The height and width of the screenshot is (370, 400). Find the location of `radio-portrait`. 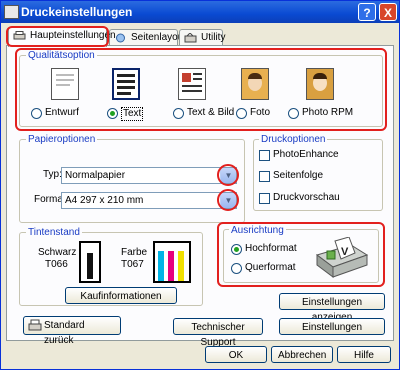

radio-portrait is located at coordinates (236, 249).